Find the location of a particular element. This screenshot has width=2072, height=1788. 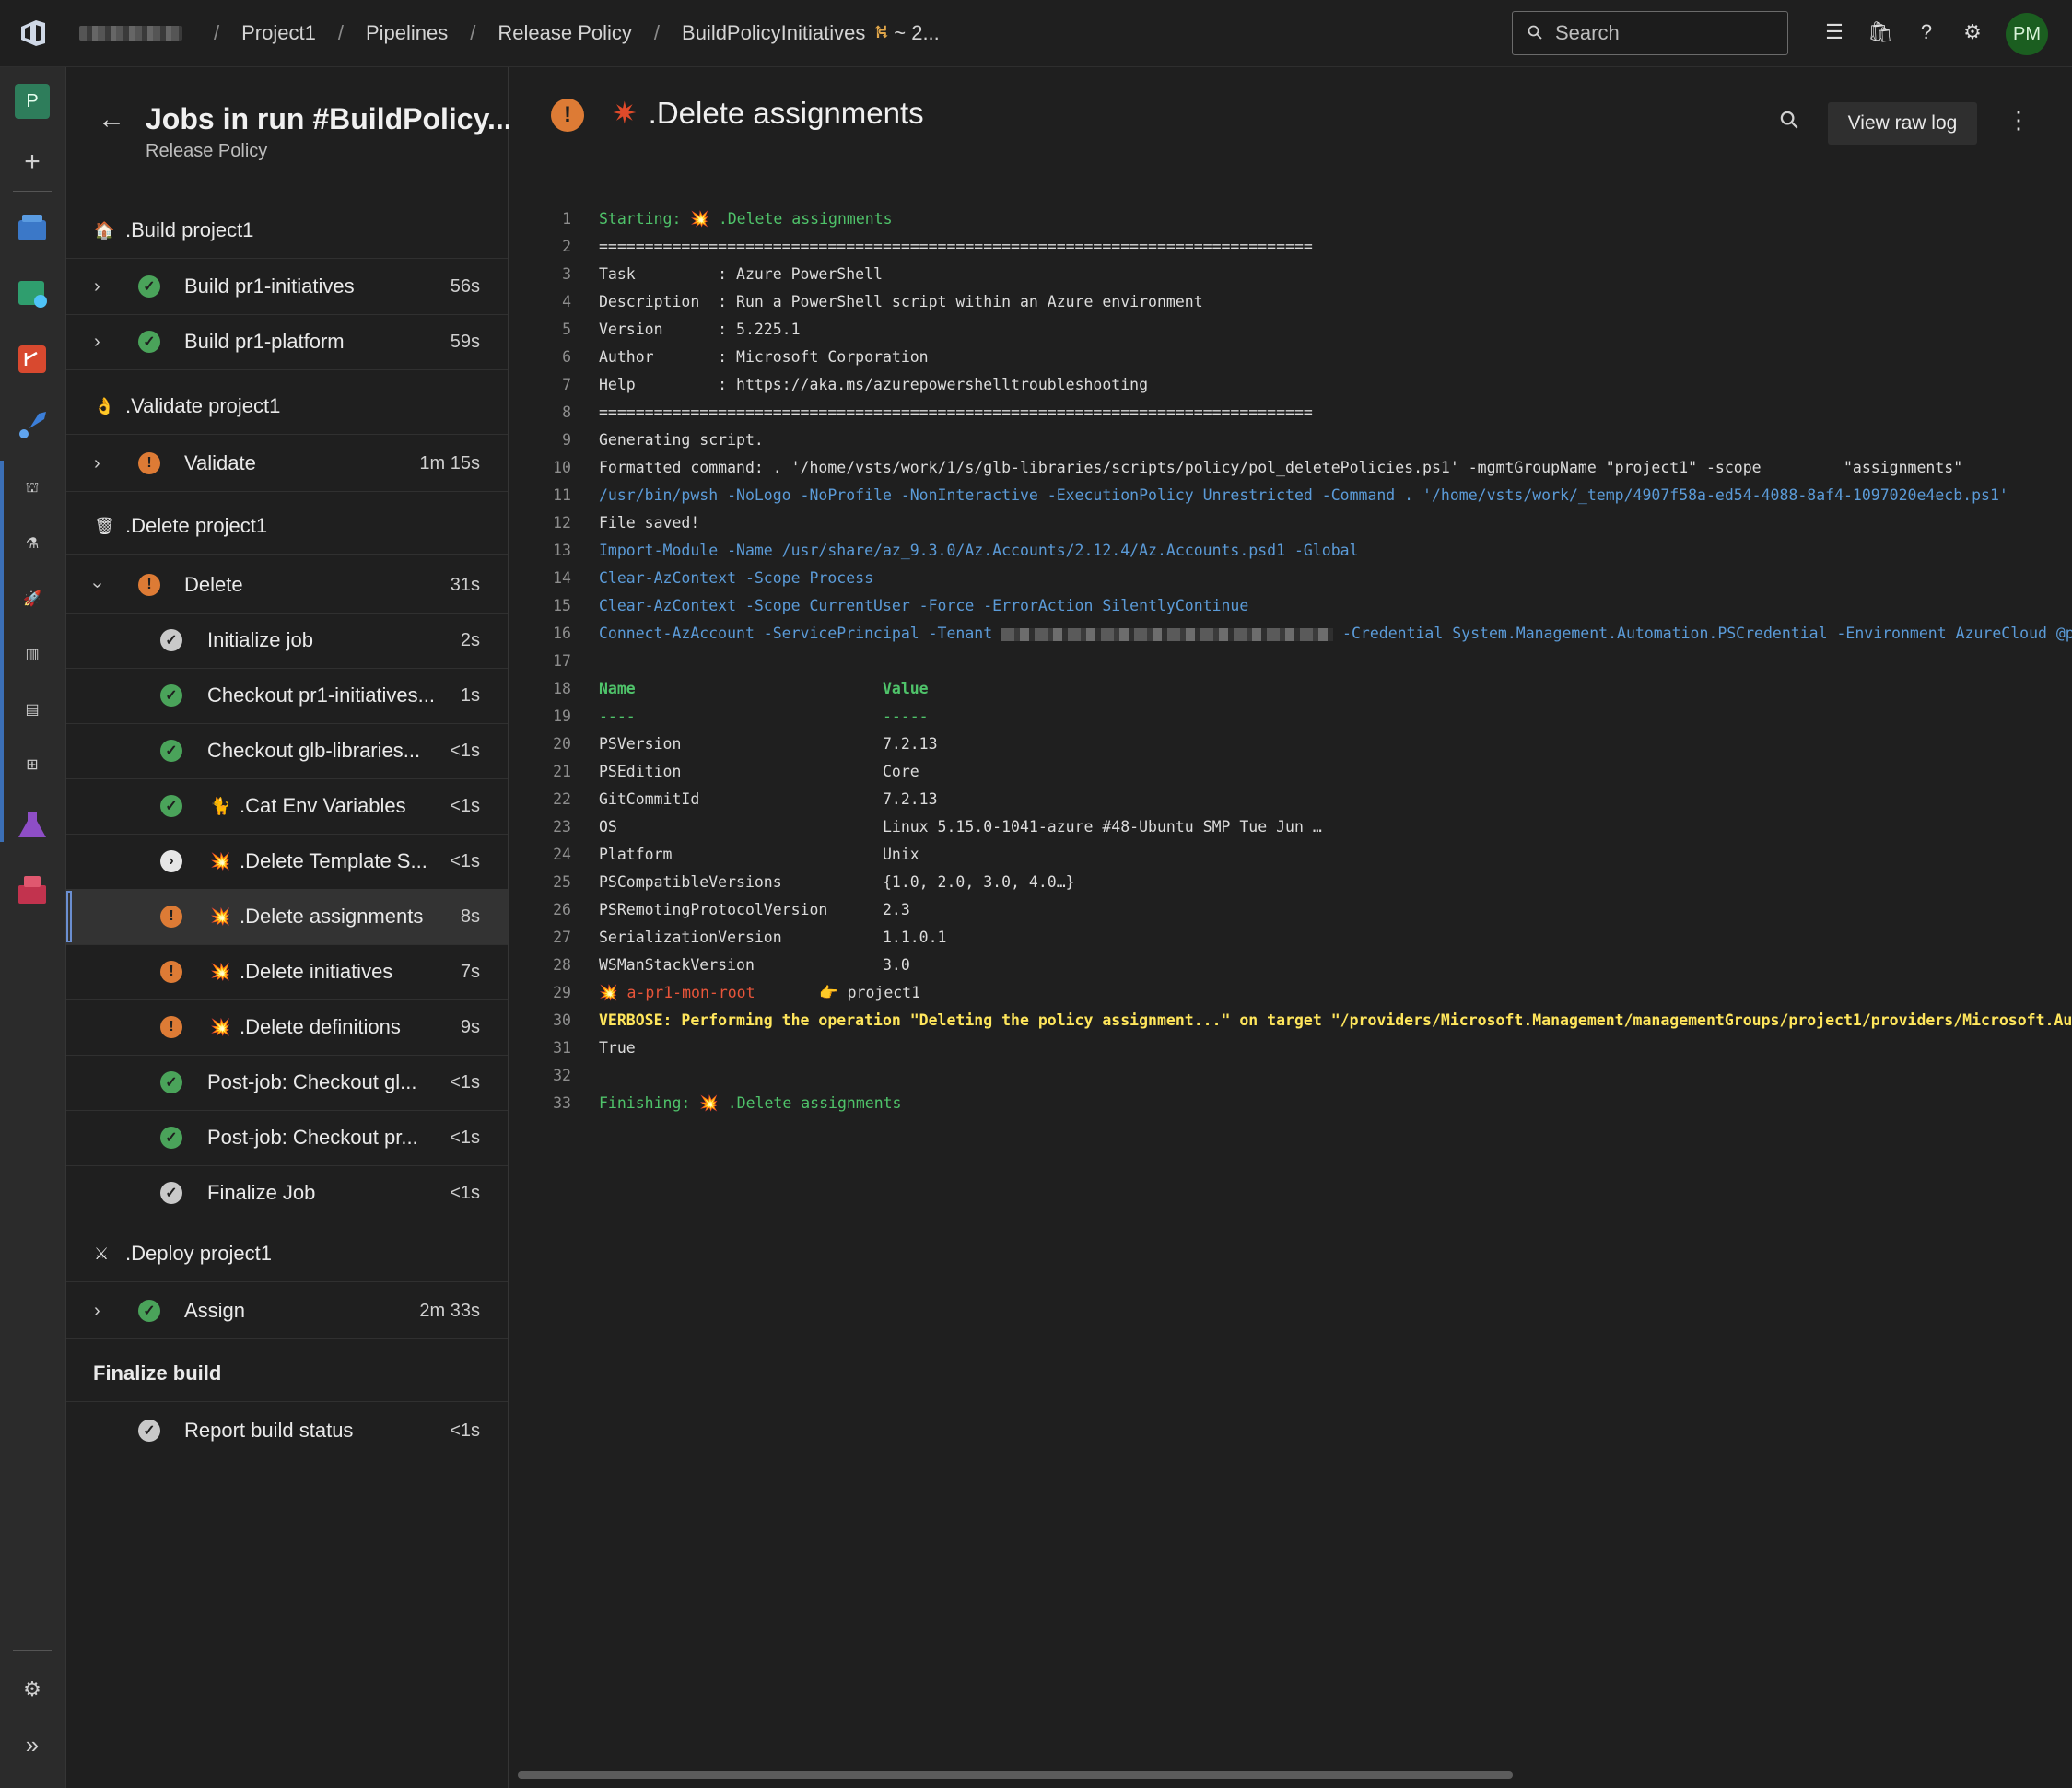

step-row: ✓ Initialize job 2s is located at coordinates (287, 641).